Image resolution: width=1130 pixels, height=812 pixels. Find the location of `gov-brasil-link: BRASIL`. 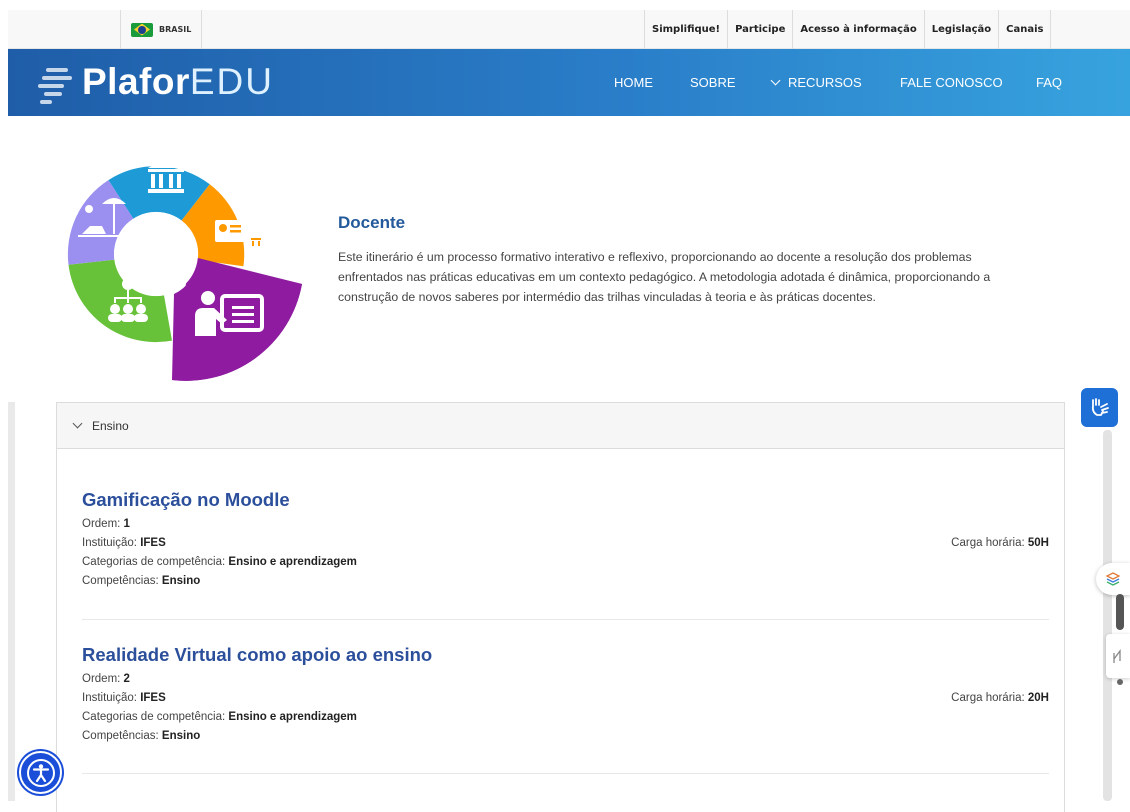

gov-brasil-link: BRASIL is located at coordinates (161, 29).